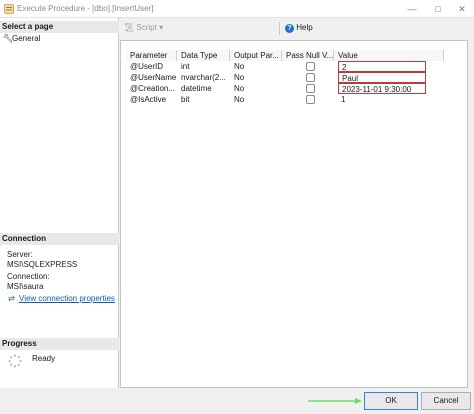  What do you see at coordinates (44, 358) in the screenshot?
I see `progress-status: Ready` at bounding box center [44, 358].